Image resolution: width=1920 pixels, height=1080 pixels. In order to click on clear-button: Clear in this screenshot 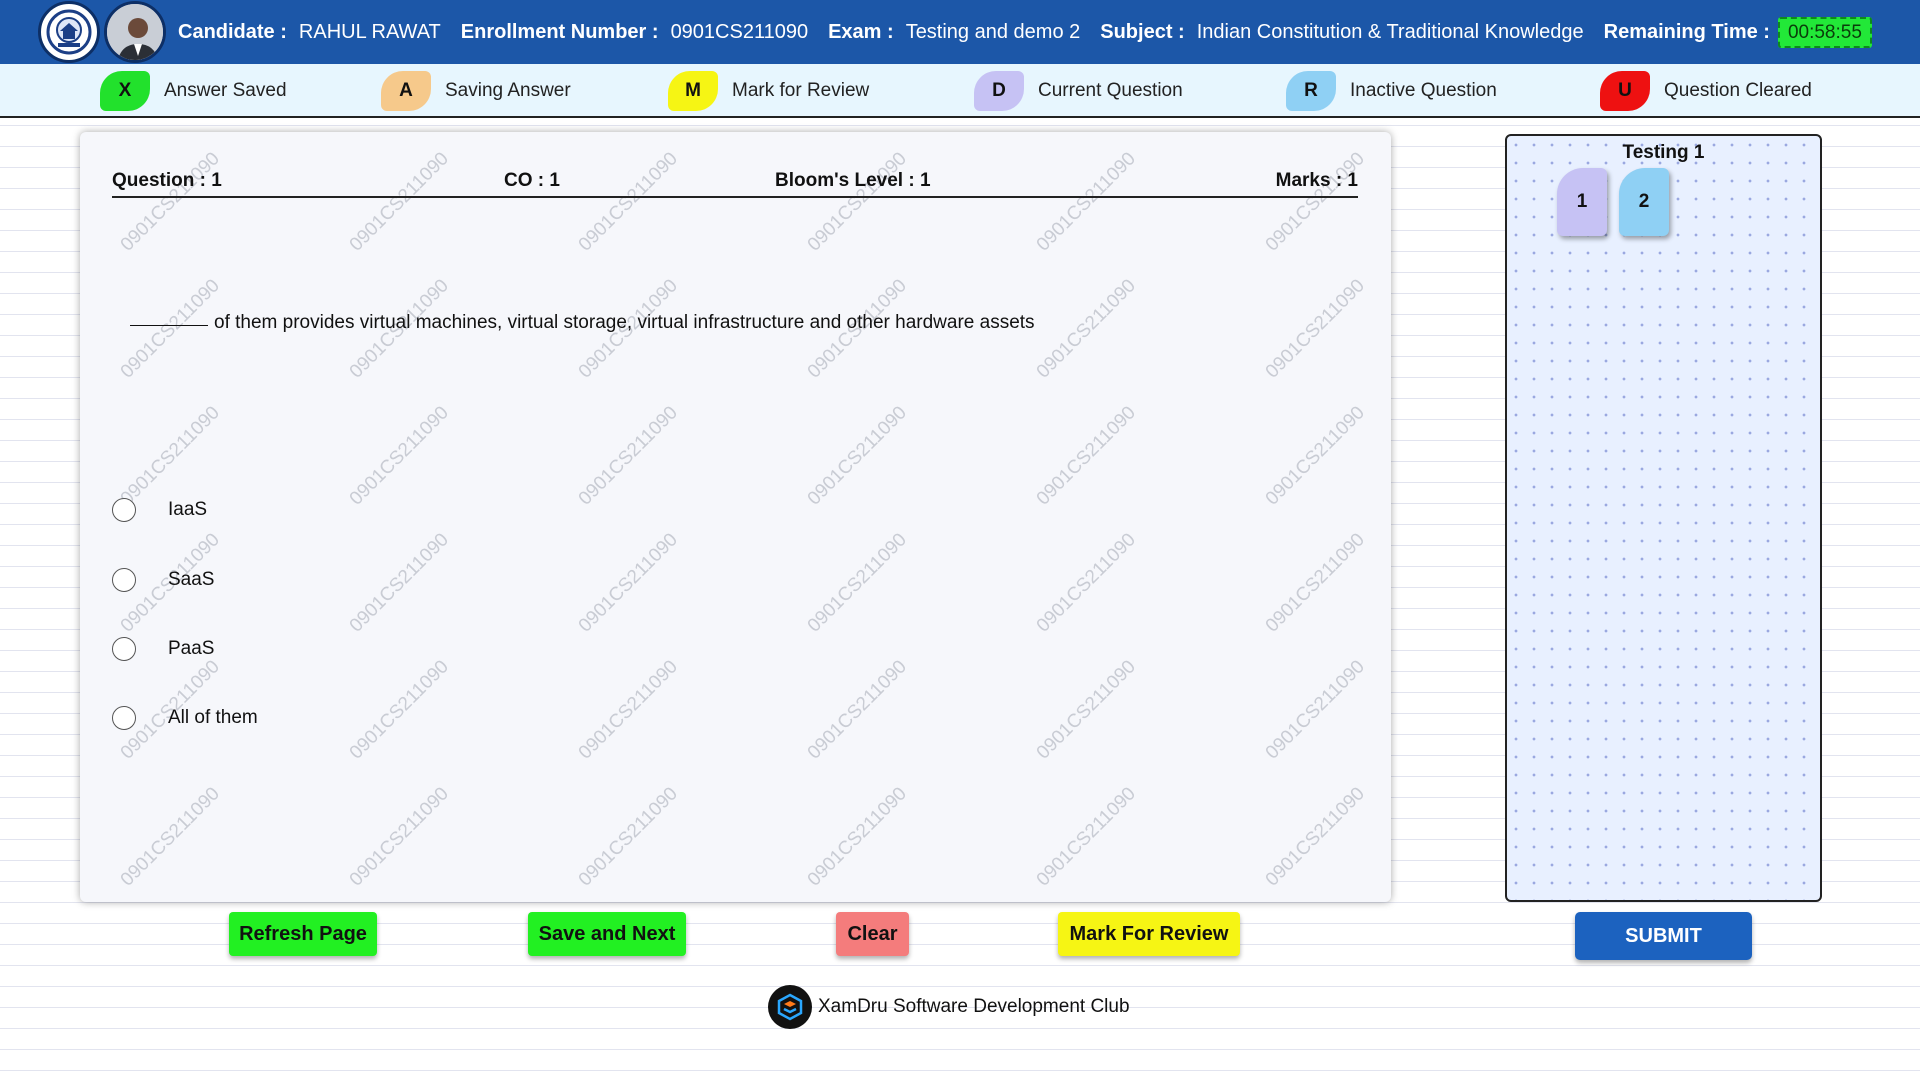, I will do `click(872, 934)`.